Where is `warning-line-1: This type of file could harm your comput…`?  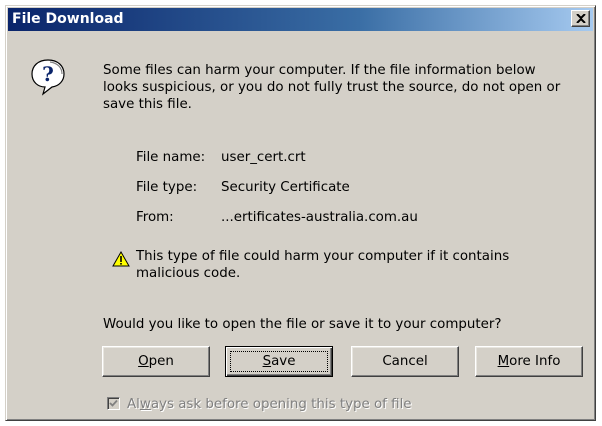
warning-line-1: This type of file could harm your comput… is located at coordinates (323, 256).